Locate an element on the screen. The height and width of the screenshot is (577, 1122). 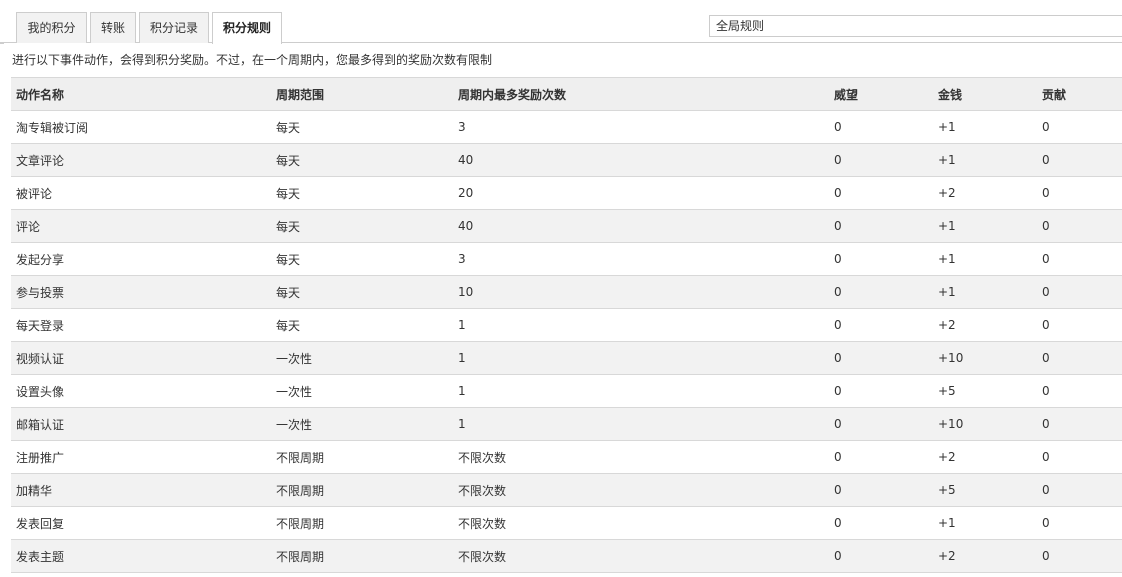
cell-action-name: 文章评论 is located at coordinates (141, 160).